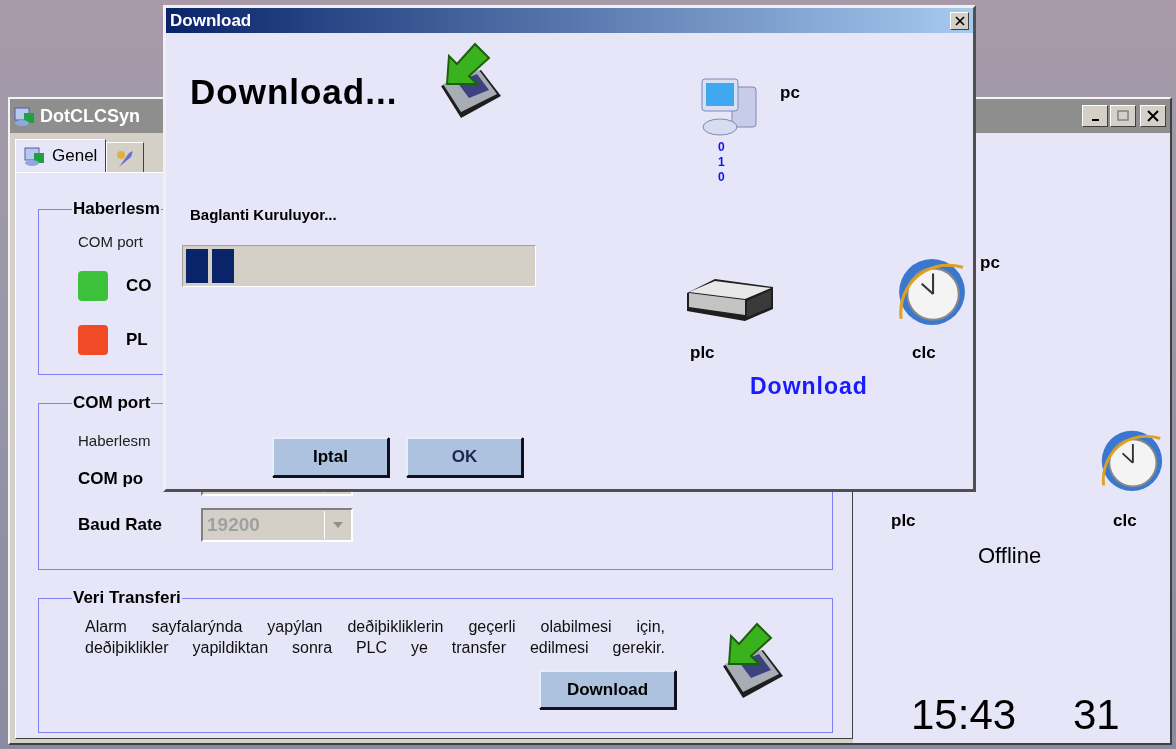 This screenshot has width=1176, height=749. What do you see at coordinates (90, 116) in the screenshot?
I see `window-title: DotCLCSyn` at bounding box center [90, 116].